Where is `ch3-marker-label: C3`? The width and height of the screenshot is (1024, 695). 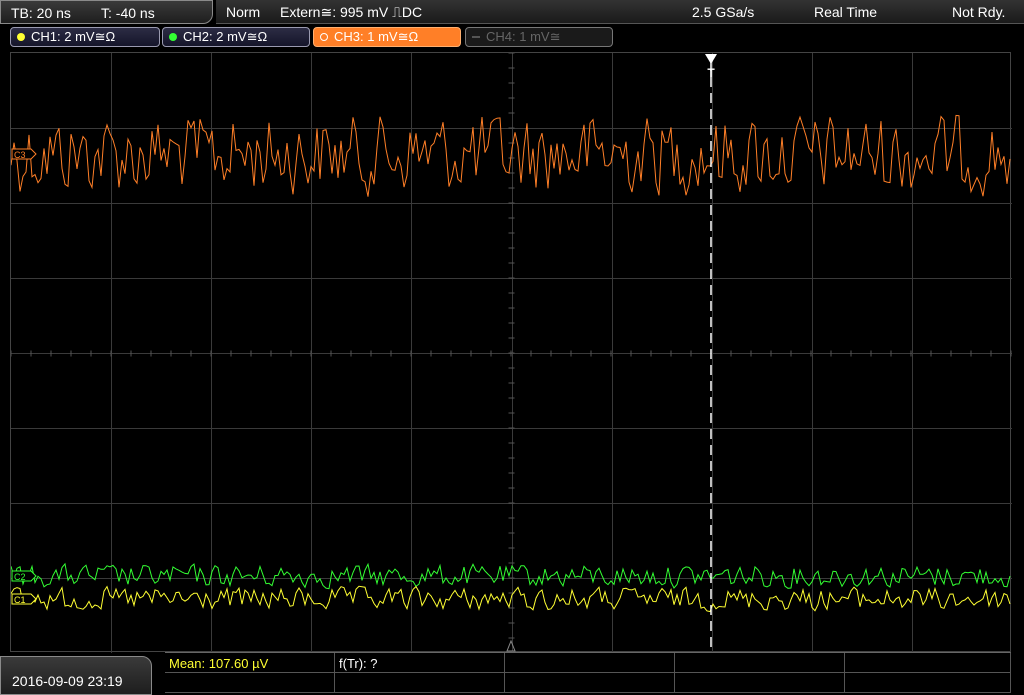 ch3-marker-label: C3 is located at coordinates (20, 155).